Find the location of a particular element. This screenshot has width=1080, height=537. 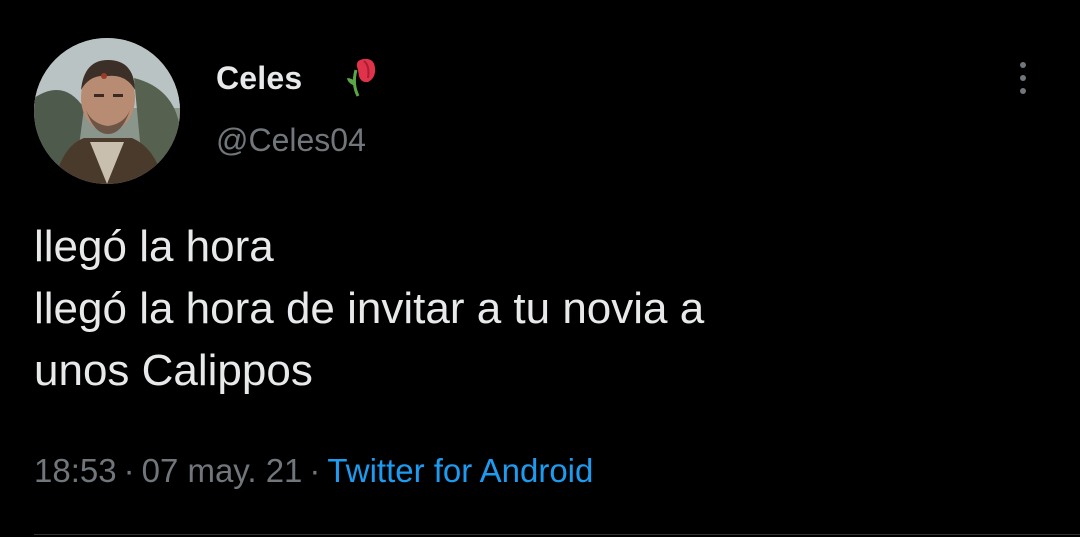

tweet-meta: 18:53 · 07 may. 21 · Twitter for Android is located at coordinates (313, 471).